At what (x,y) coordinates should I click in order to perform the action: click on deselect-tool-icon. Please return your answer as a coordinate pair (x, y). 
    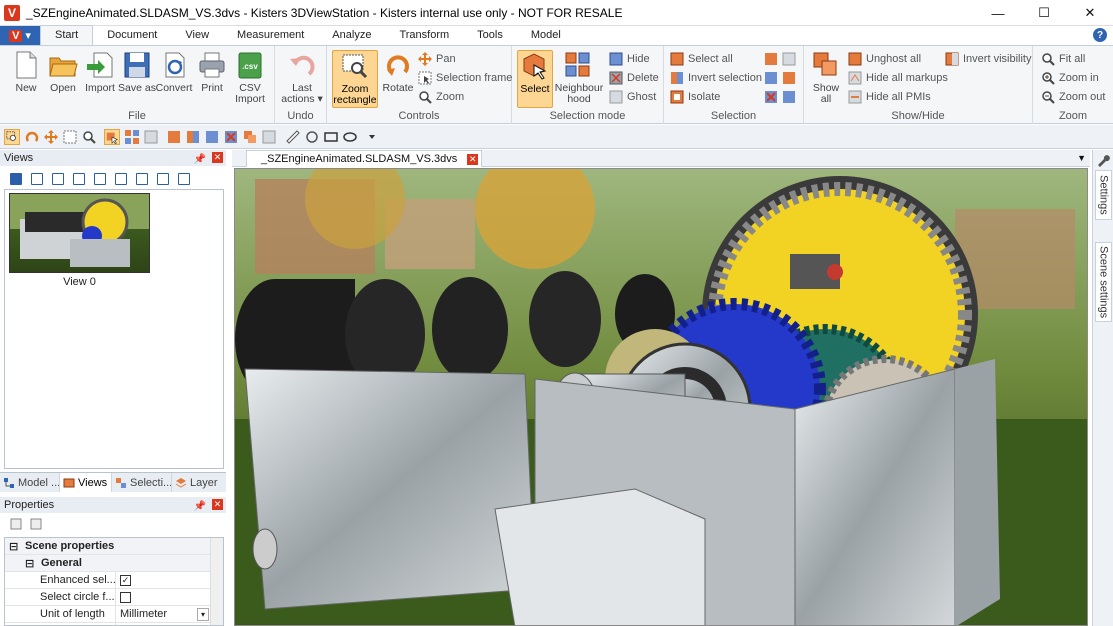
    Looking at the image, I should click on (231, 137).